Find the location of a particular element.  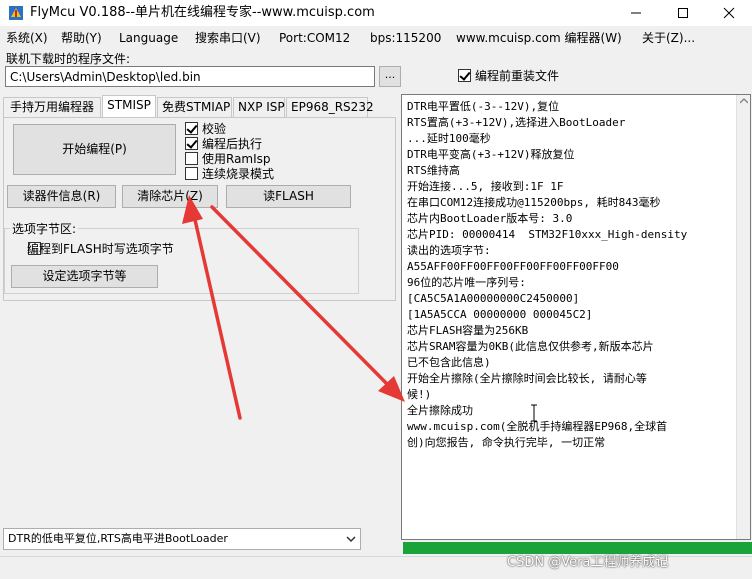

menu-programmer: www.mcuisp.com 编程器(W) is located at coordinates (539, 38).